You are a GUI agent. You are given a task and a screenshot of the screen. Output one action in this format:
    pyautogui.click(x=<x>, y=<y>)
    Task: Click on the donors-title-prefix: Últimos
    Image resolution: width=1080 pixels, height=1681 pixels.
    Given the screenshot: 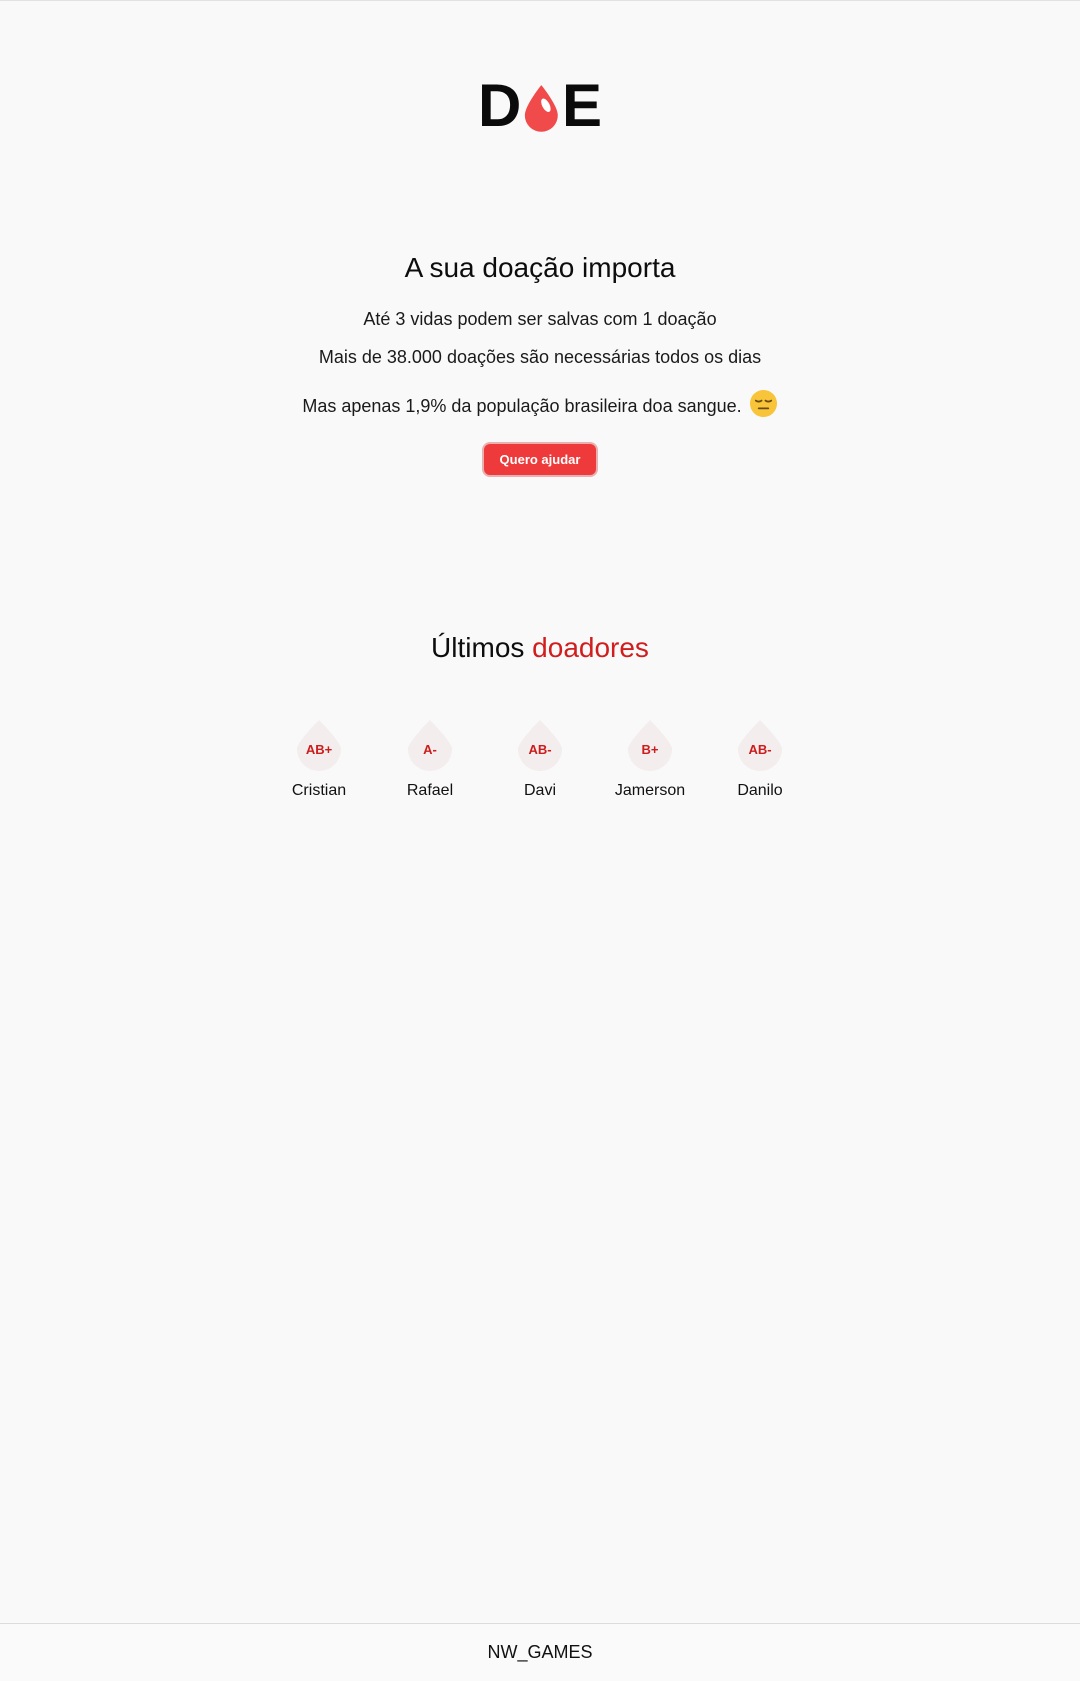 What is the action you would take?
    pyautogui.click(x=478, y=647)
    